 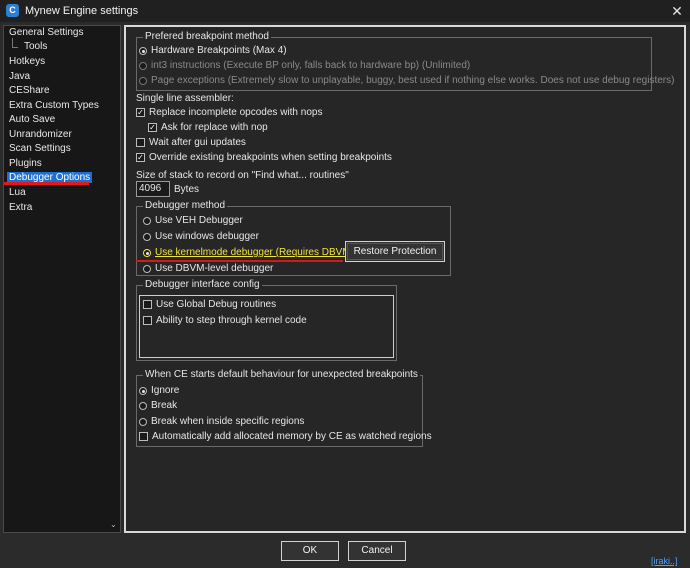 I want to click on sidebar-item-general-settings: General Settings, so click(x=46, y=32).